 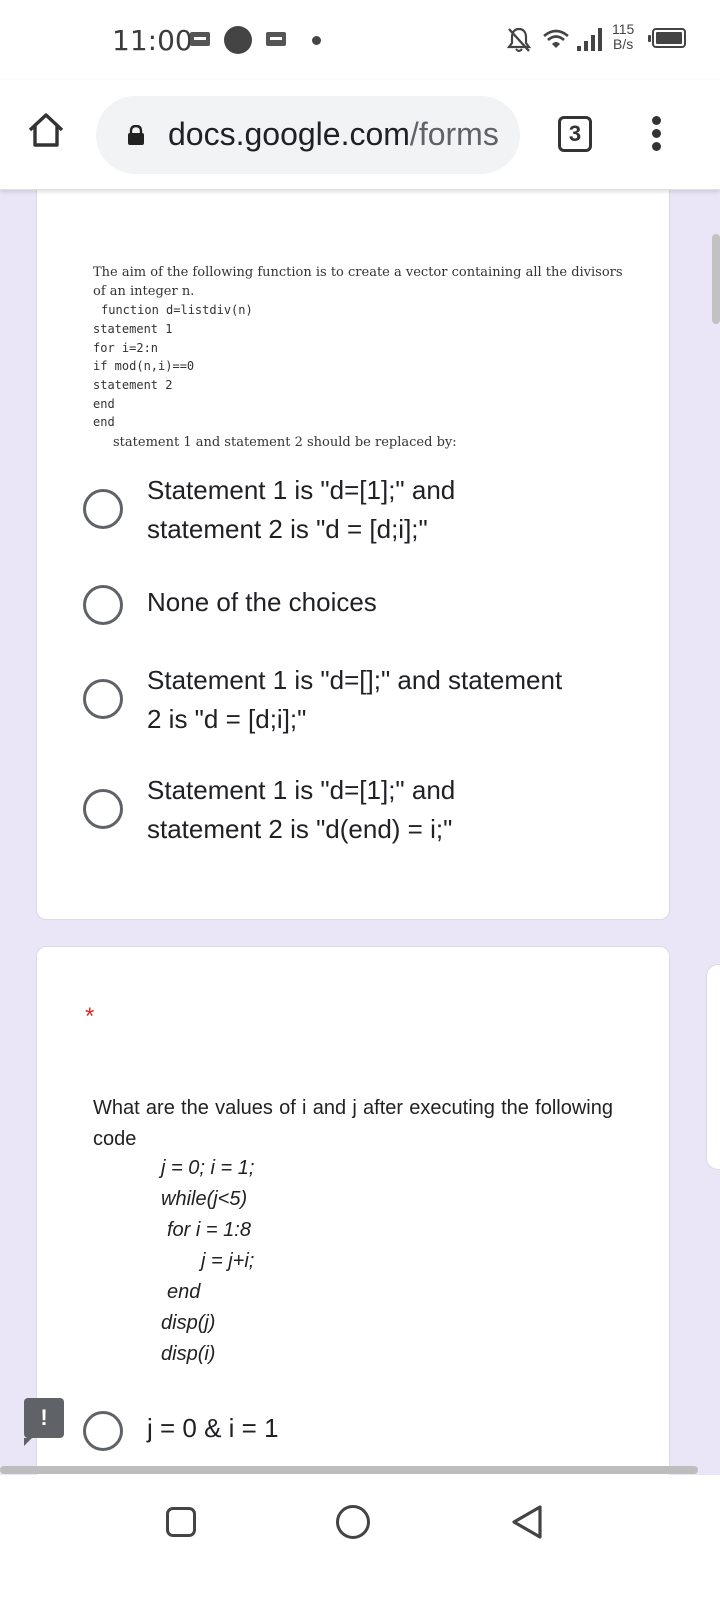 What do you see at coordinates (589, 39) in the screenshot?
I see `signal-icon` at bounding box center [589, 39].